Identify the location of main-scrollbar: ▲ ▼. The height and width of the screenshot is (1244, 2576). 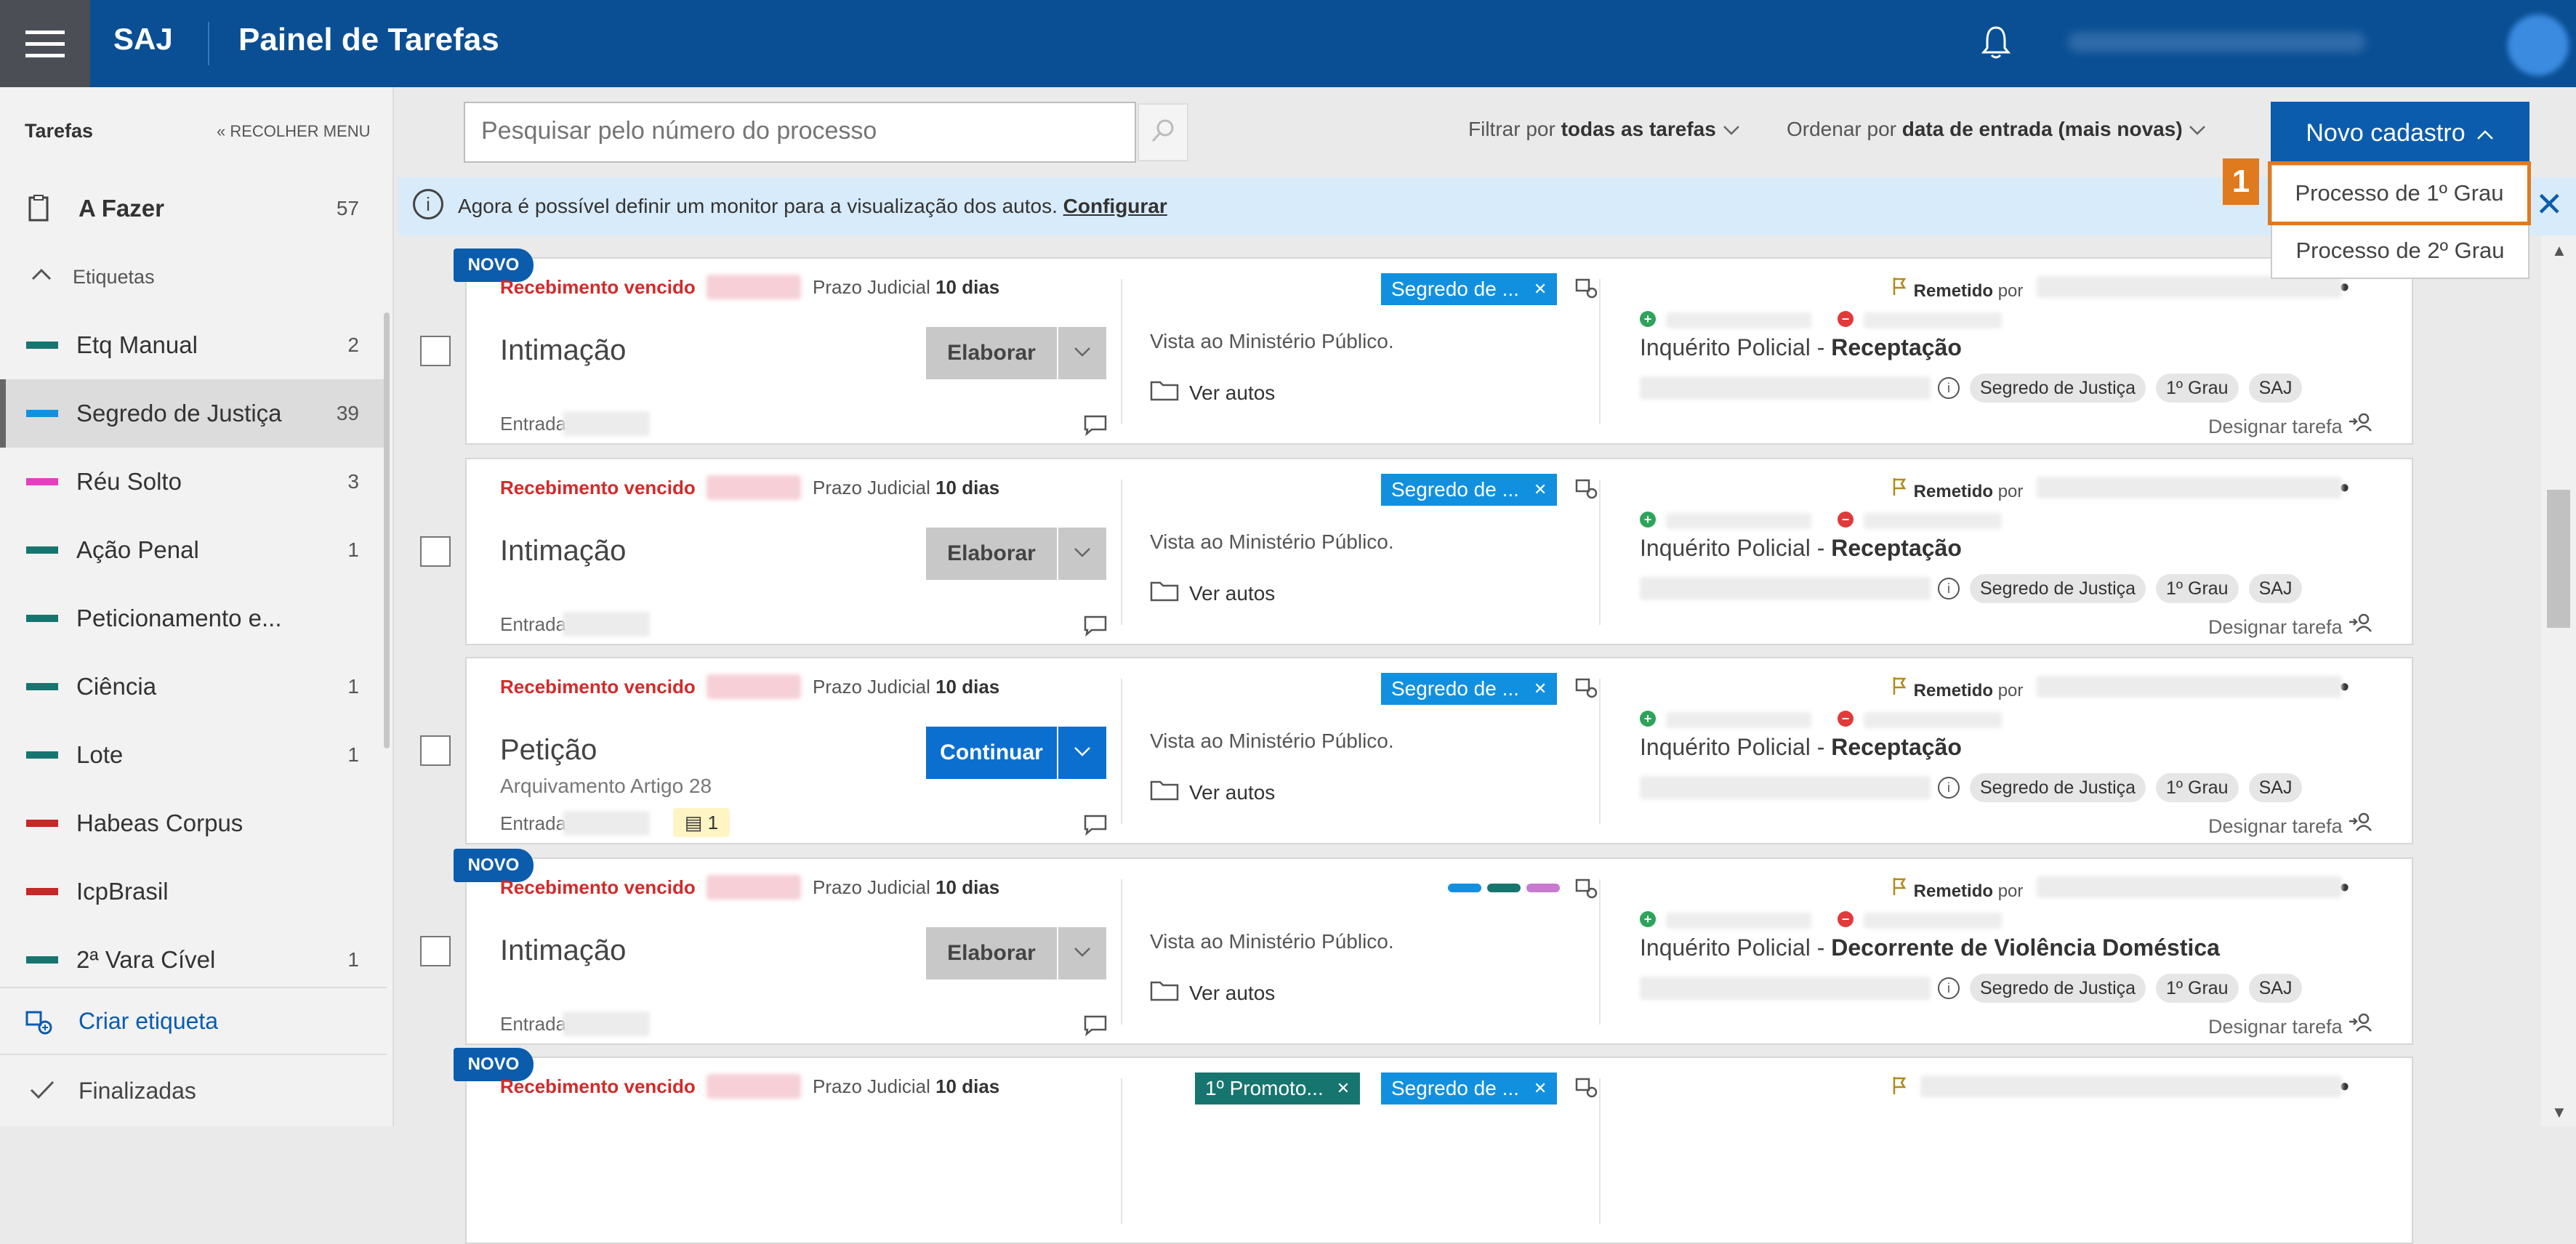
(2558, 680).